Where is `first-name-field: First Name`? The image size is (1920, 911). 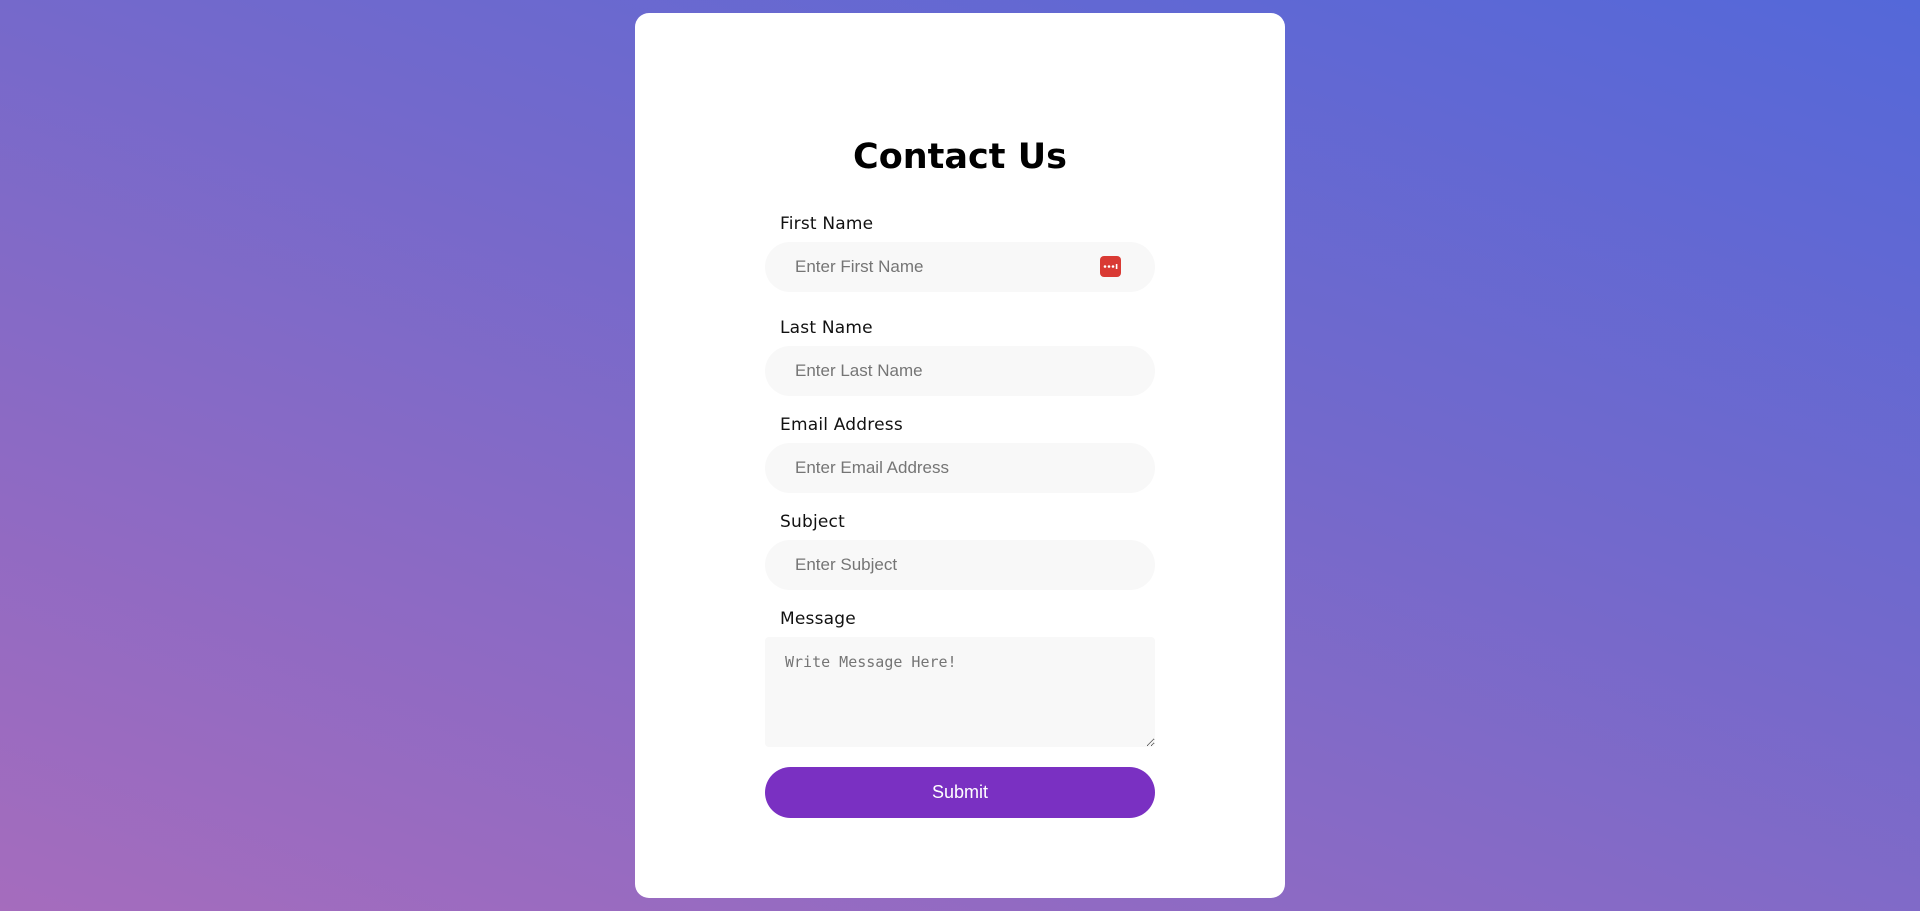 first-name-field: First Name is located at coordinates (960, 252).